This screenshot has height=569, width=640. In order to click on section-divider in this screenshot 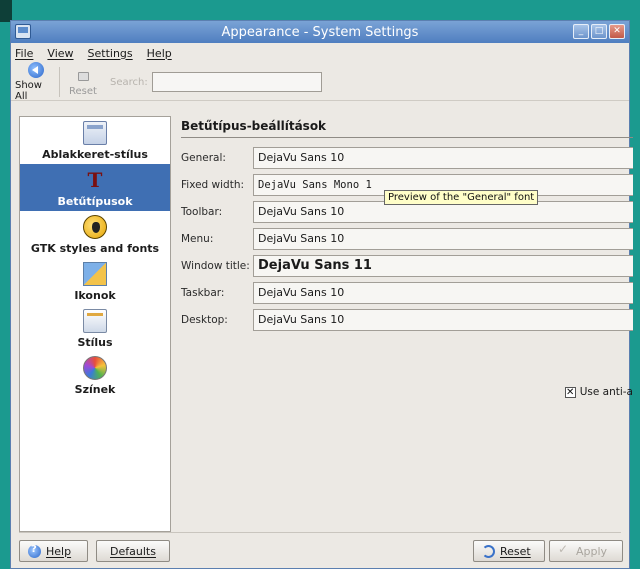, I will do `click(407, 137)`.